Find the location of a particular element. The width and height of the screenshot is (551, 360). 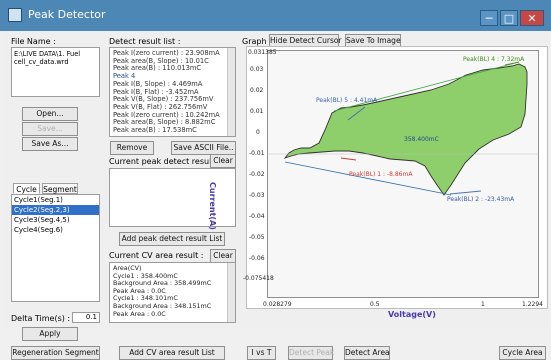

annotation-peak5: Peak(BL) 5 : 4.41mA is located at coordinates (347, 100).